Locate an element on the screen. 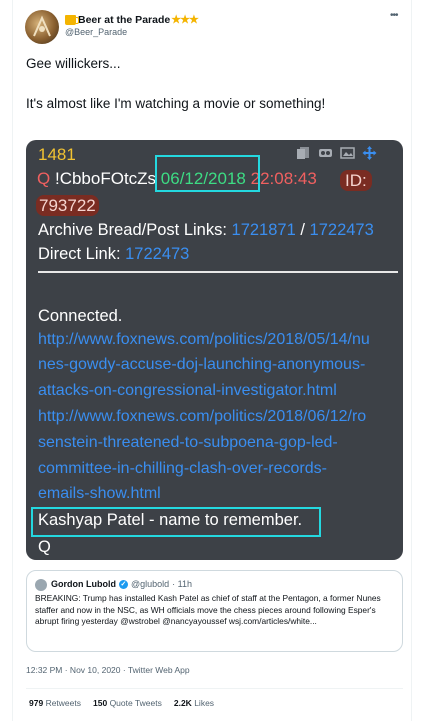  quoted-header: Gordon Lubold ✓ @glubold · 11h is located at coordinates (121, 584).